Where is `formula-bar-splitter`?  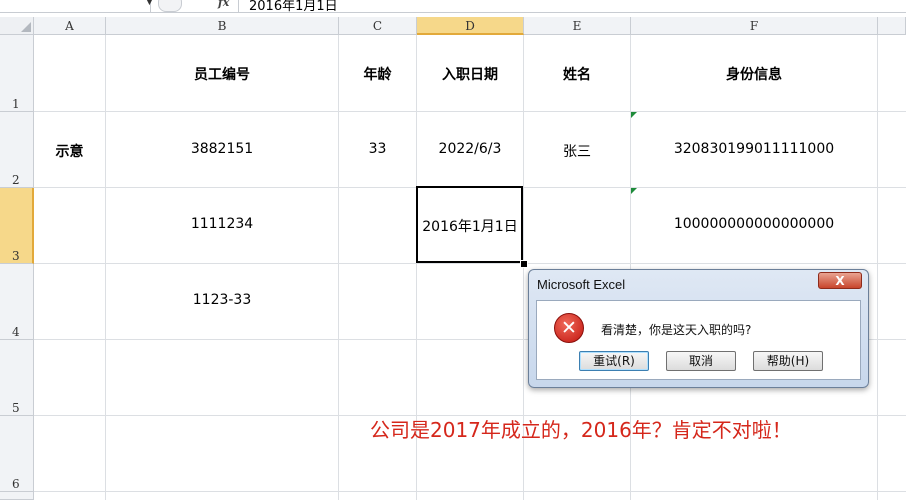
formula-bar-splitter is located at coordinates (170, 6).